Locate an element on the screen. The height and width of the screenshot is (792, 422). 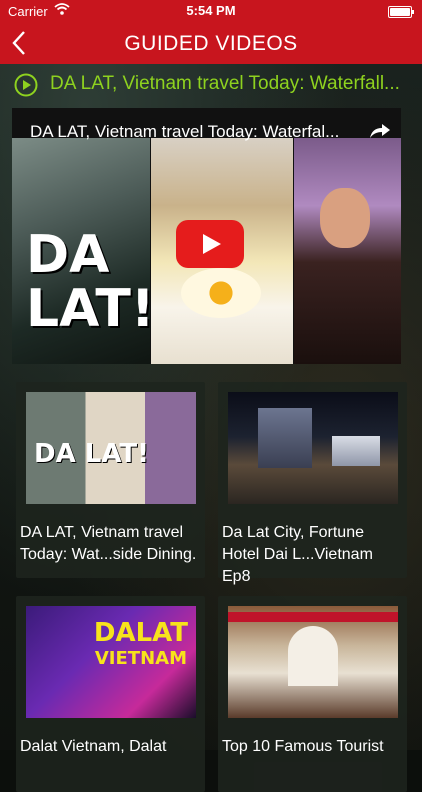
clock: 5:54 PM is located at coordinates (211, 10).